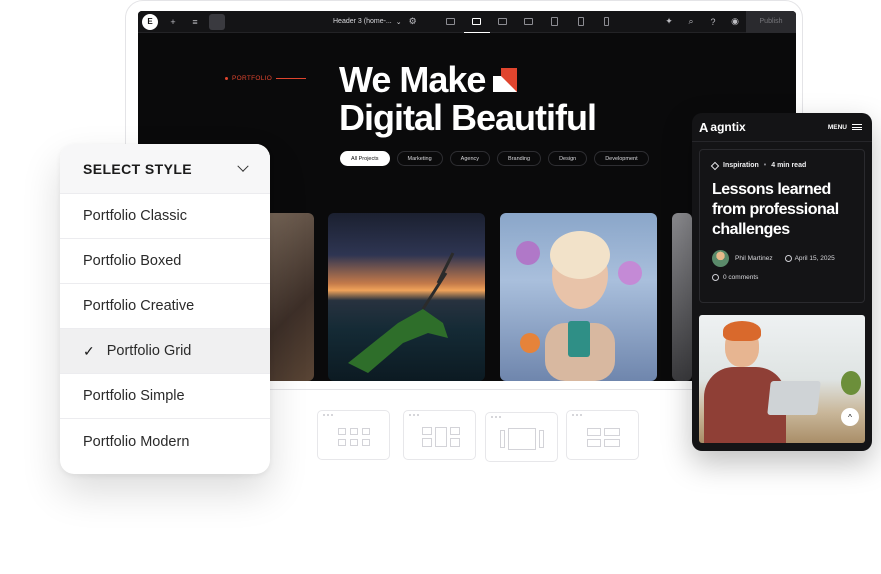  I want to click on option-portfolio-modern: Portfolio Modern, so click(165, 441).